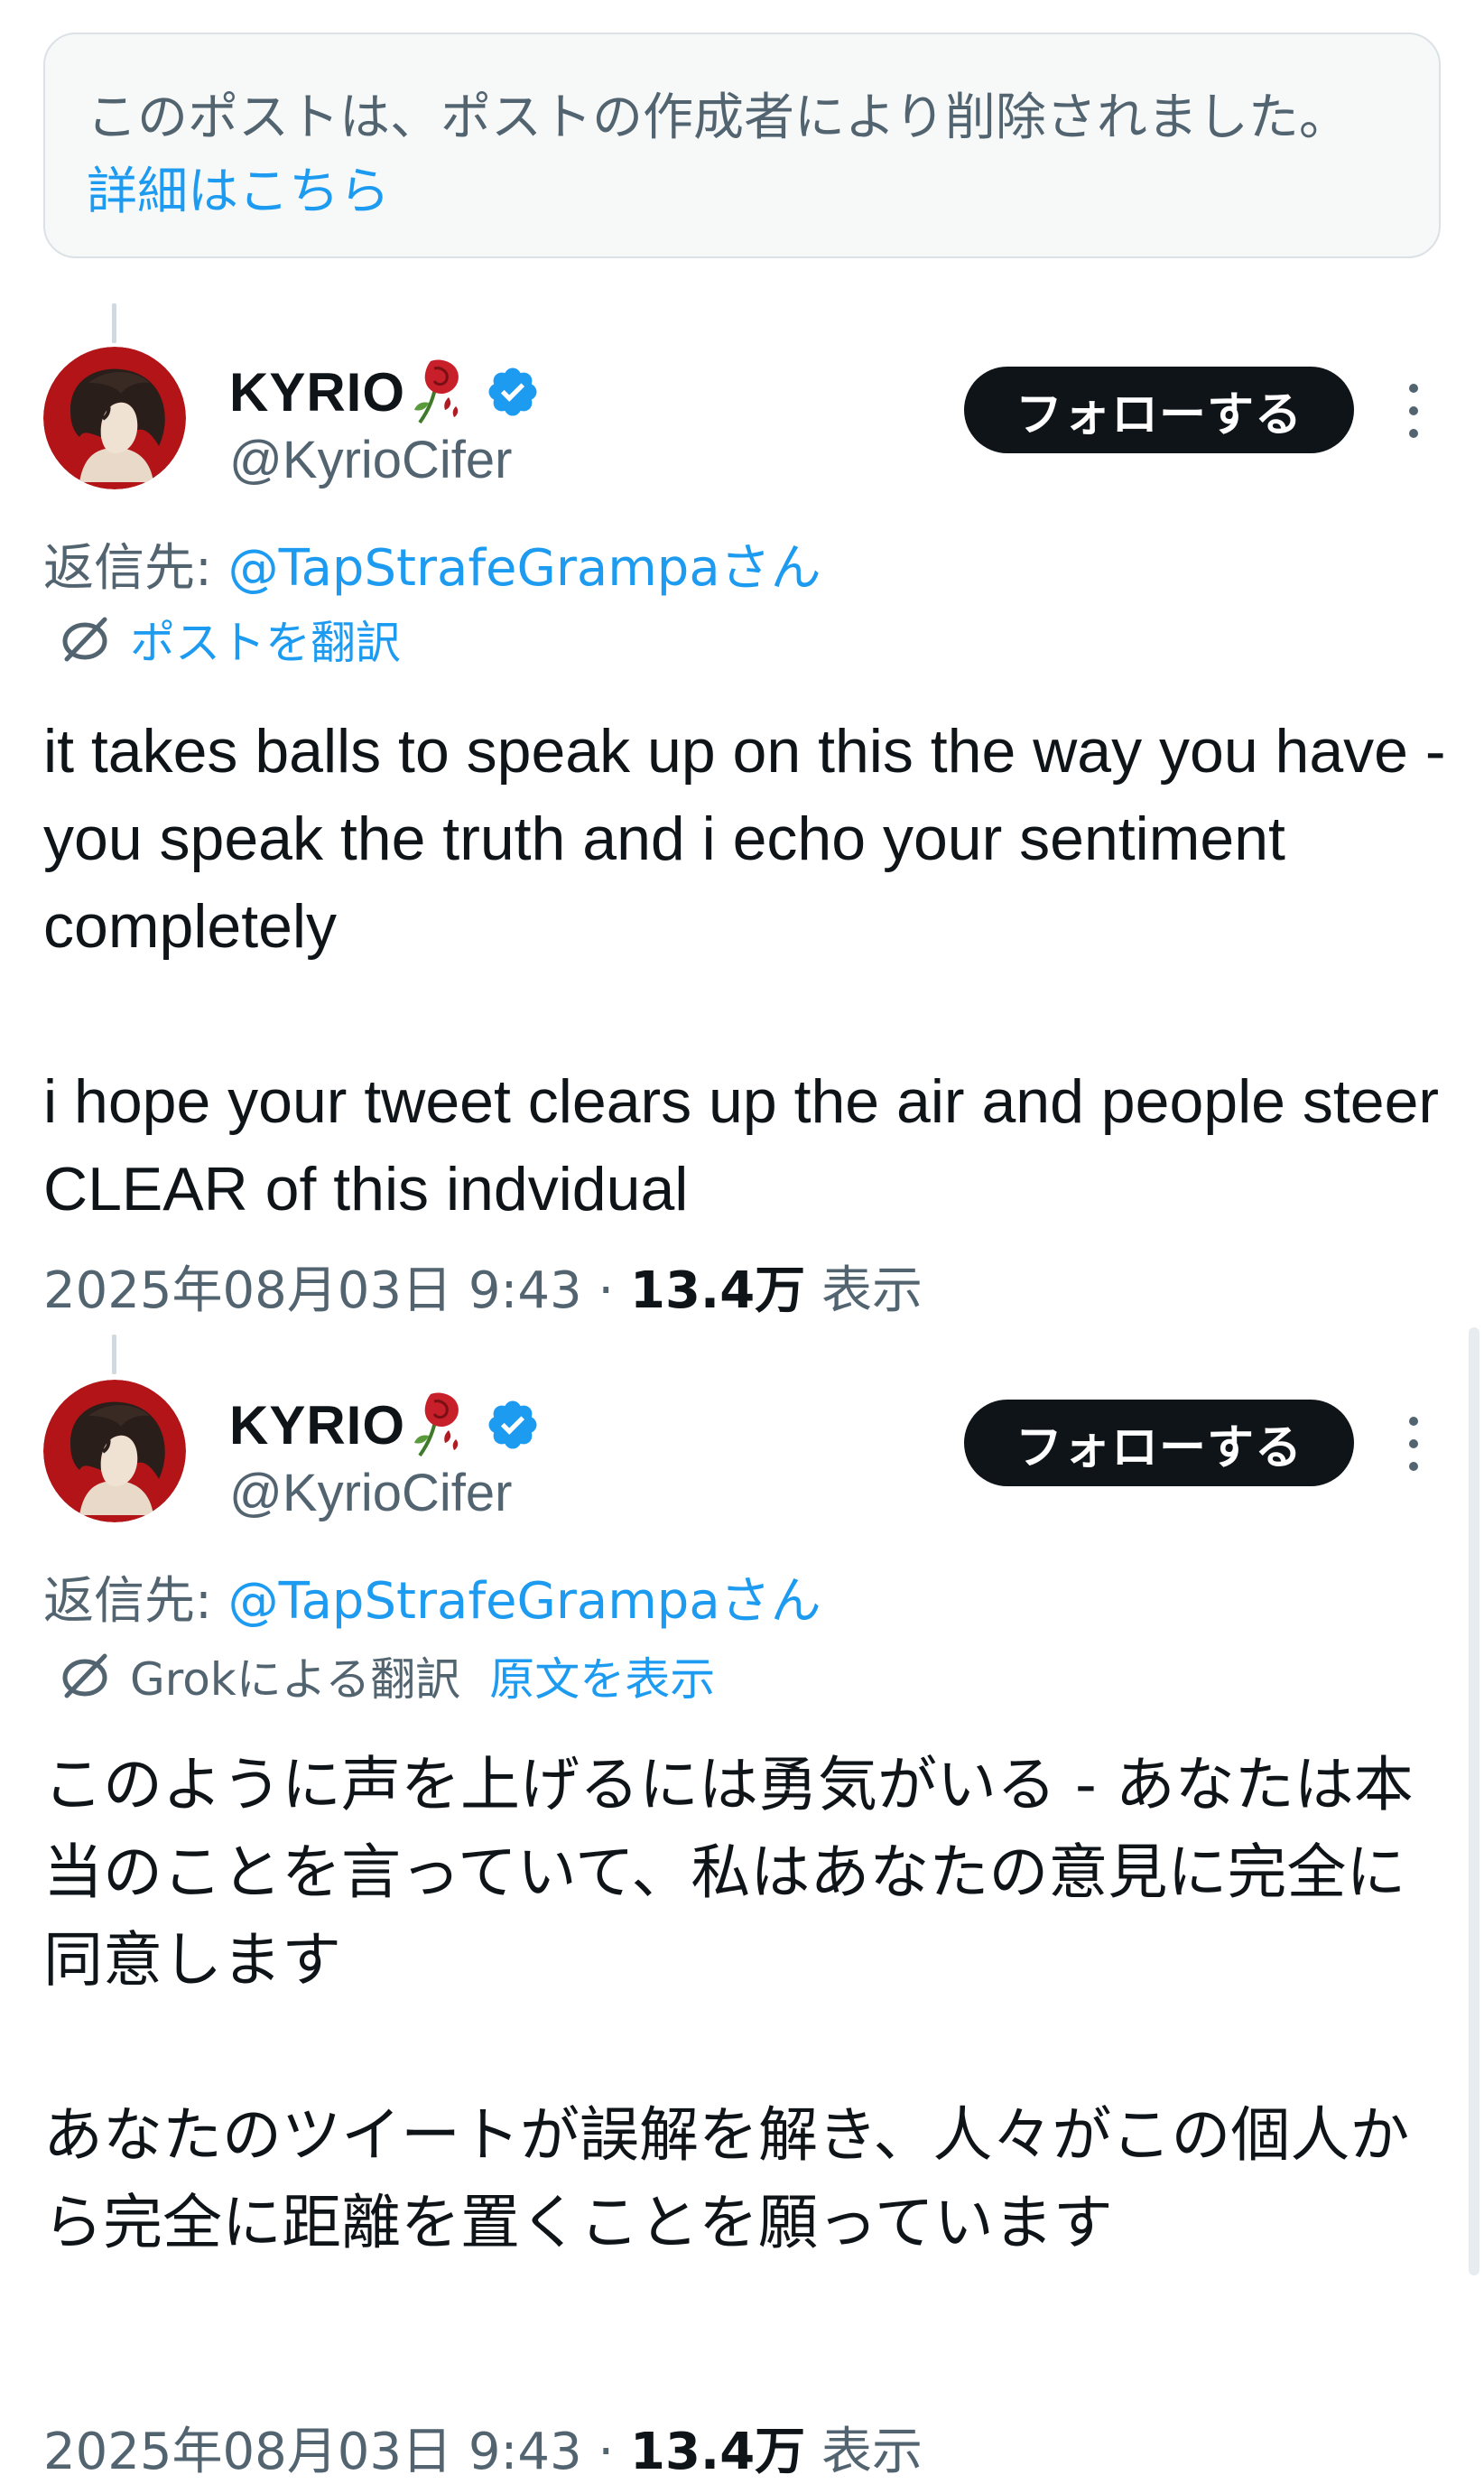  What do you see at coordinates (1474, 1801) in the screenshot?
I see `scrollbar` at bounding box center [1474, 1801].